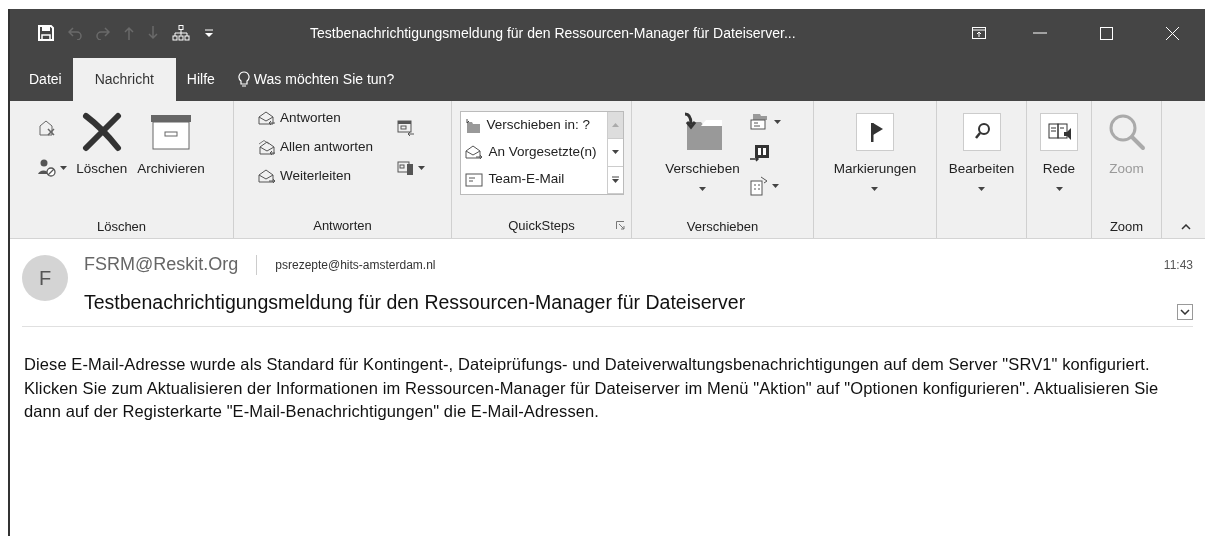  I want to click on ribbon-button: Allen antworten, so click(315, 147).